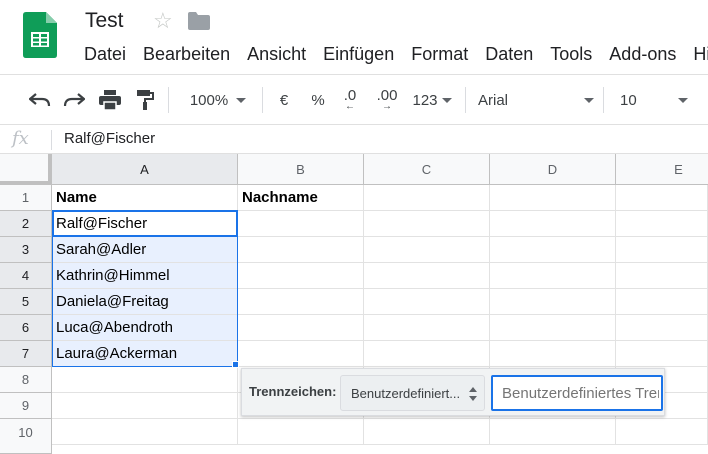  Describe the element at coordinates (301, 432) in the screenshot. I see `cell-b10` at that location.